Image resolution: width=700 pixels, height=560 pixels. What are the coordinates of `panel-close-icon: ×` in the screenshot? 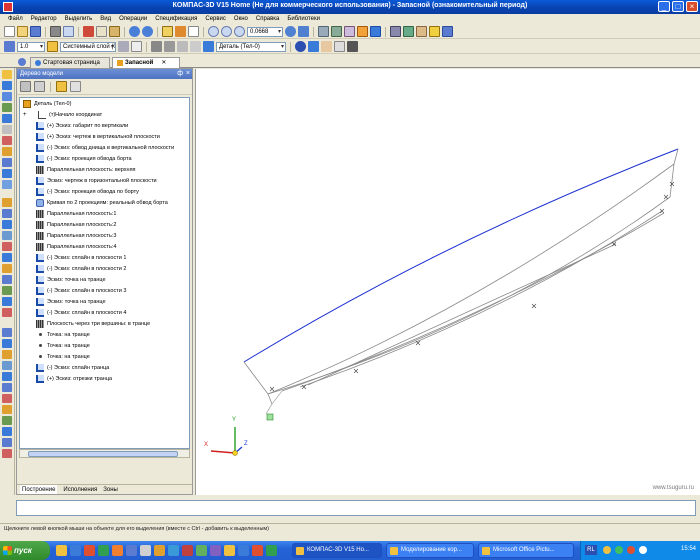 It's located at (188, 74).